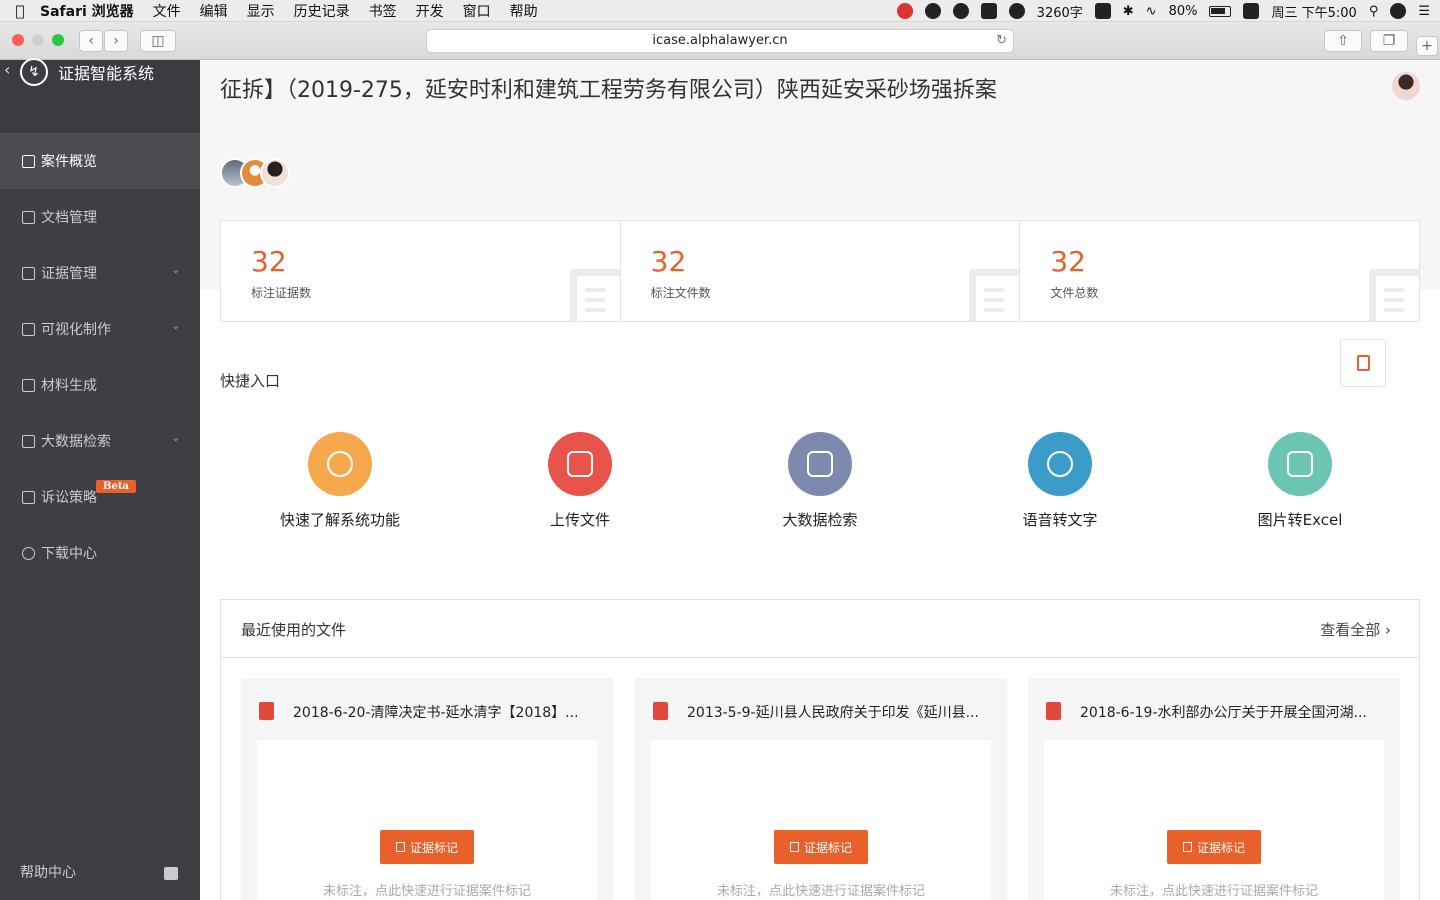  I want to click on view-all-link: 查看全部 ›, so click(1355, 629).